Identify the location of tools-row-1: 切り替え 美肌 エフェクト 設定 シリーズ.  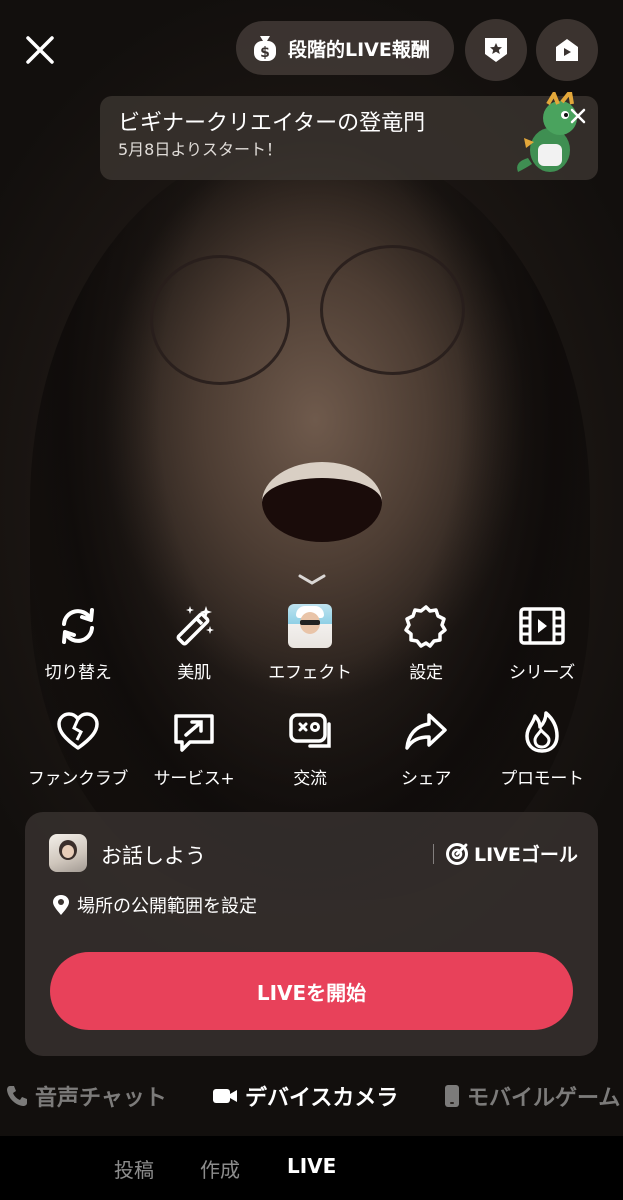
(310, 653).